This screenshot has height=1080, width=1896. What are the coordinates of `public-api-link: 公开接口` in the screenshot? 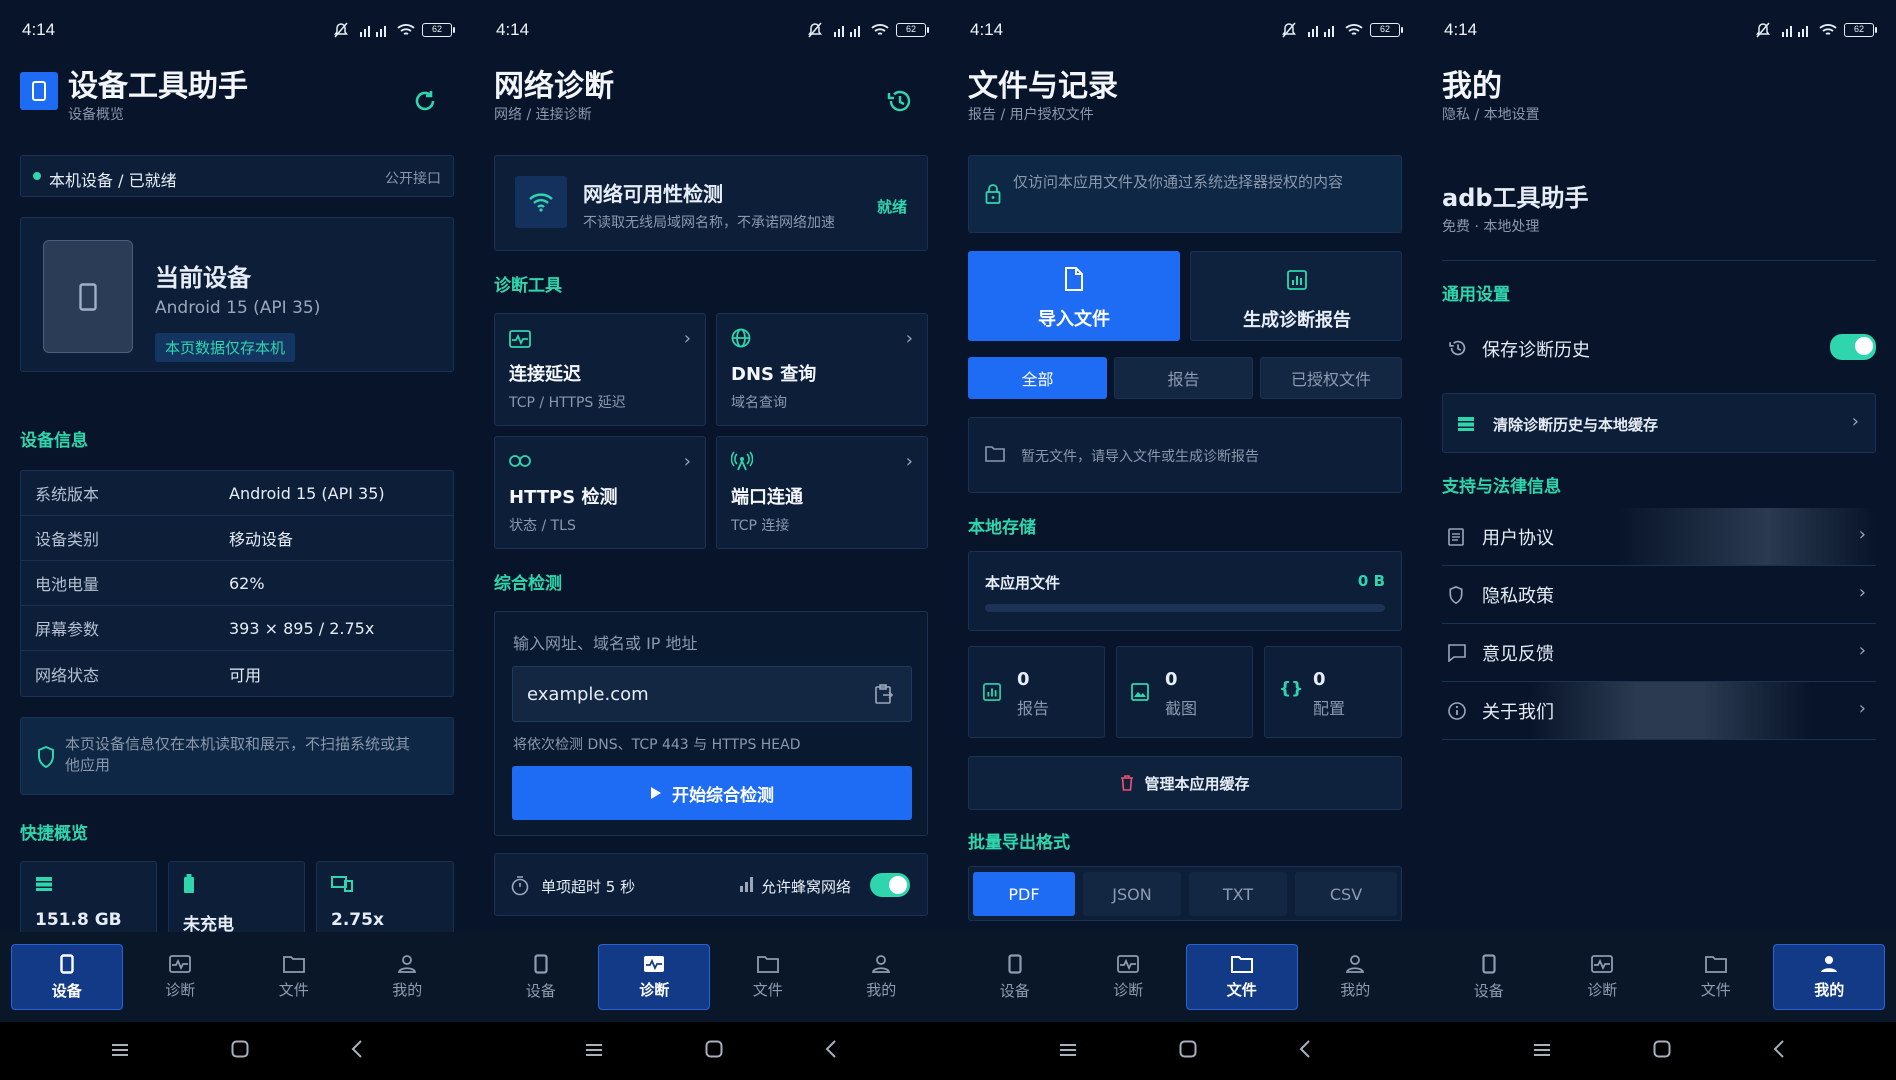 It's located at (413, 178).